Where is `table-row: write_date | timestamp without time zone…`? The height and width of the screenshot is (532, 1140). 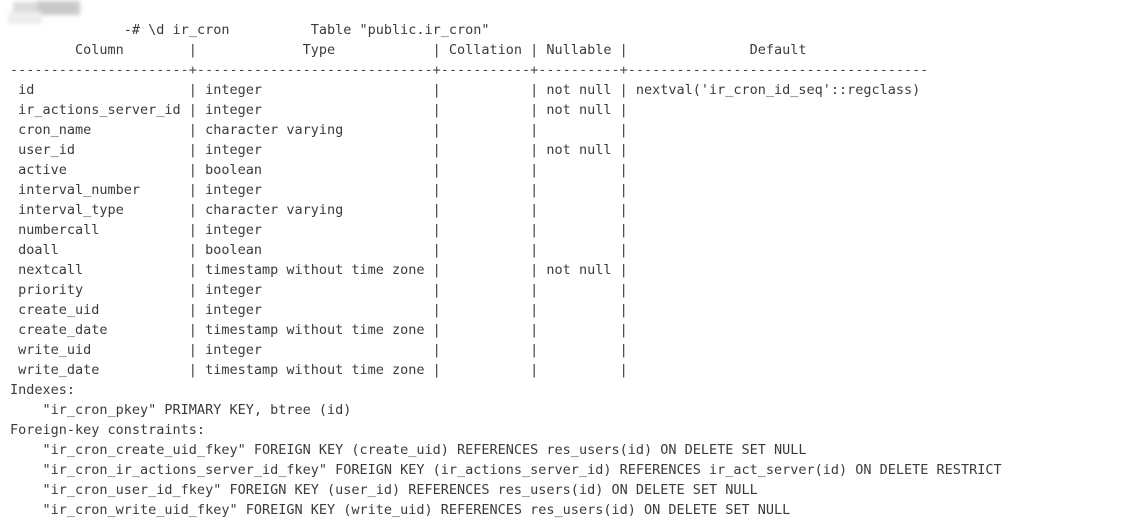
table-row: write_date | timestamp without time zone… is located at coordinates (323, 370).